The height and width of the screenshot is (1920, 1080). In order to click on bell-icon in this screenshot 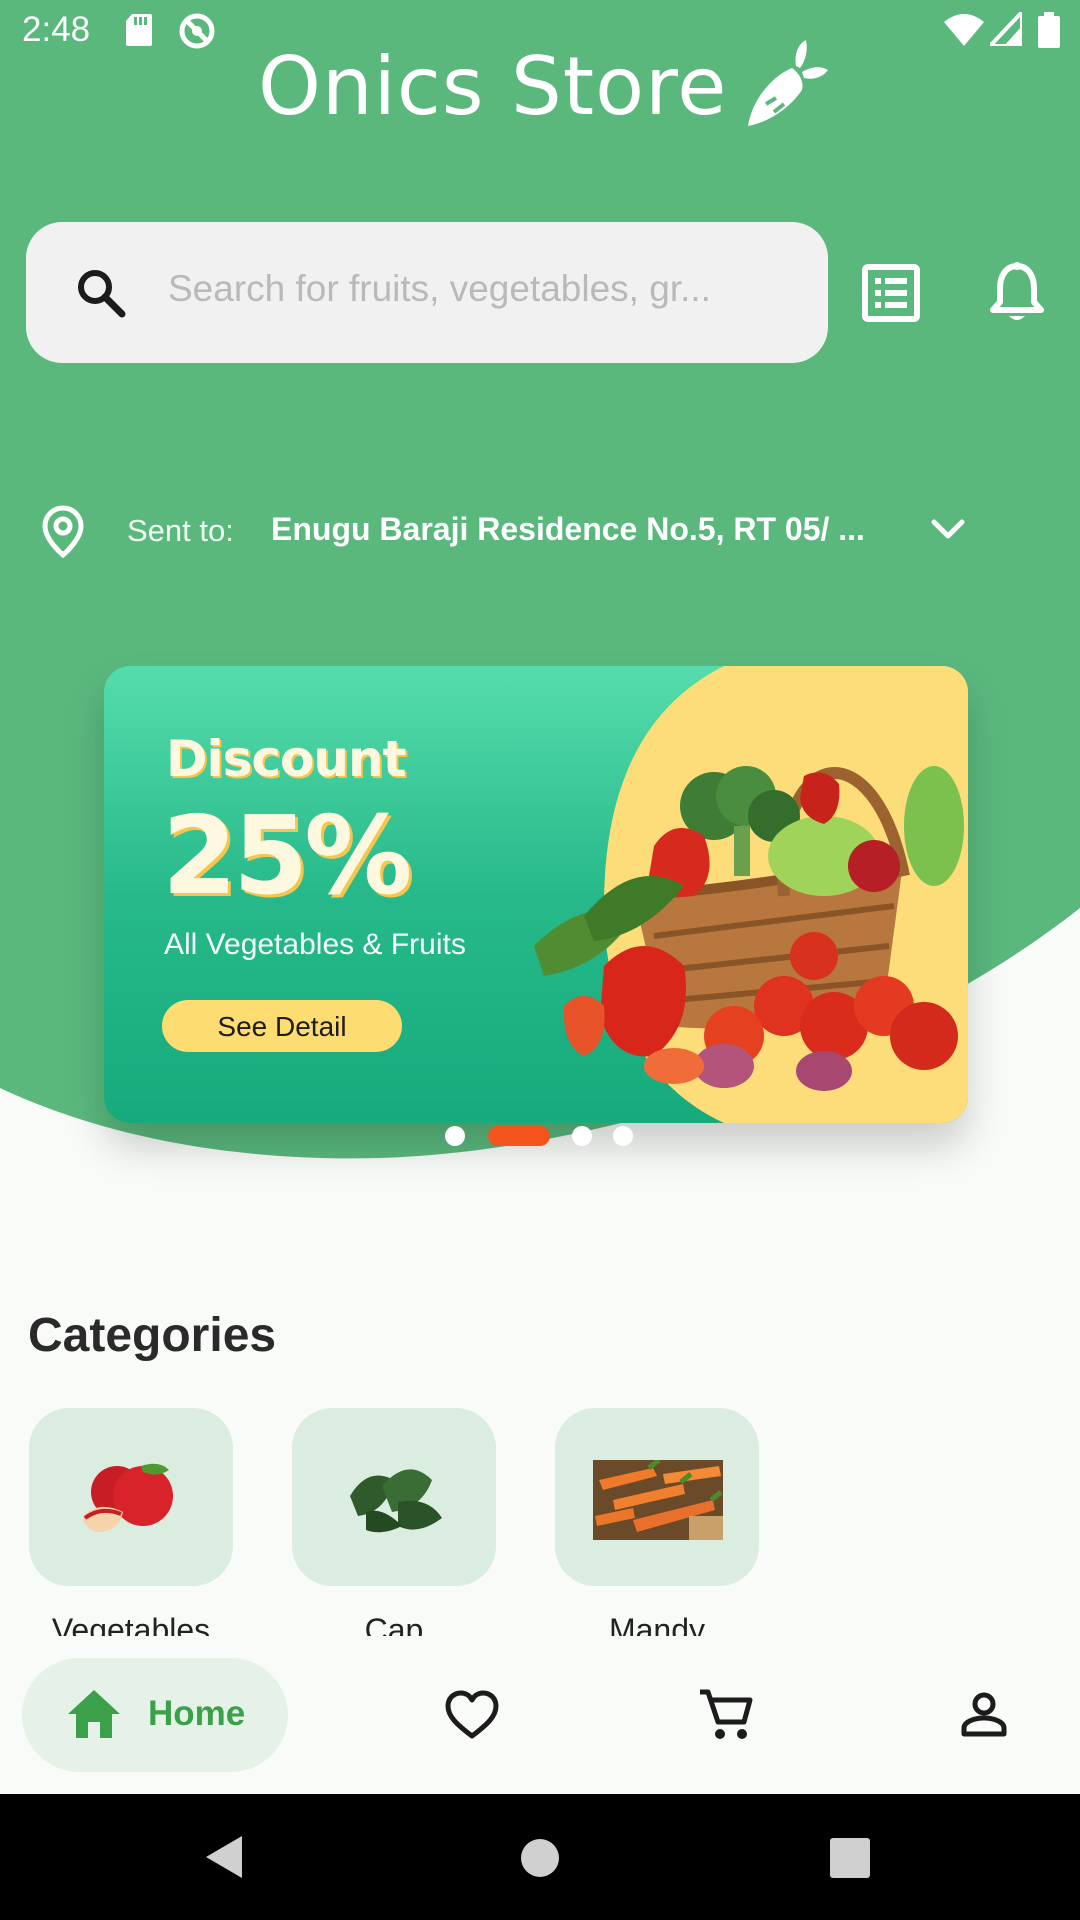, I will do `click(1017, 295)`.